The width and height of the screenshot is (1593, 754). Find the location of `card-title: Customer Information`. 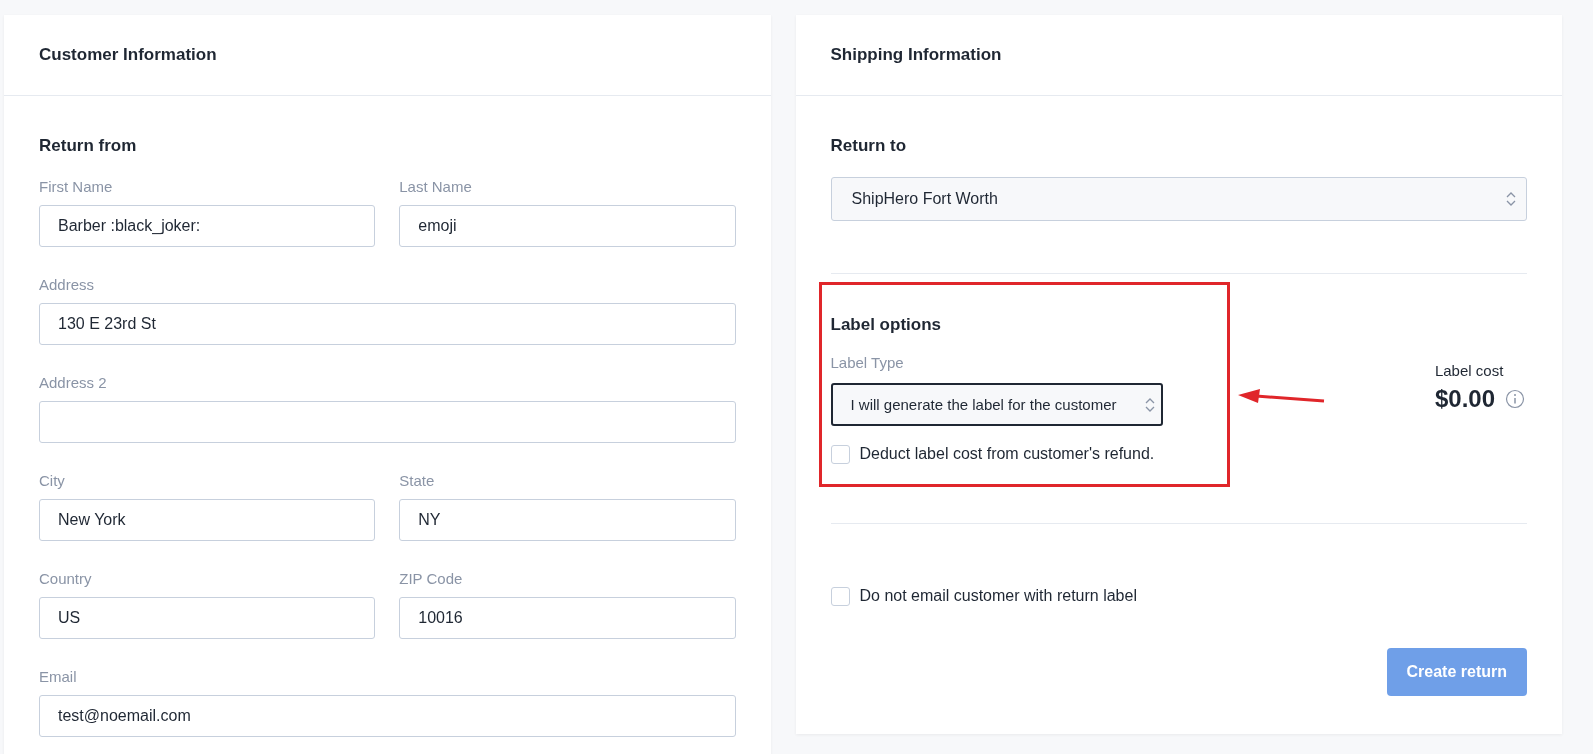

card-title: Customer Information is located at coordinates (128, 55).